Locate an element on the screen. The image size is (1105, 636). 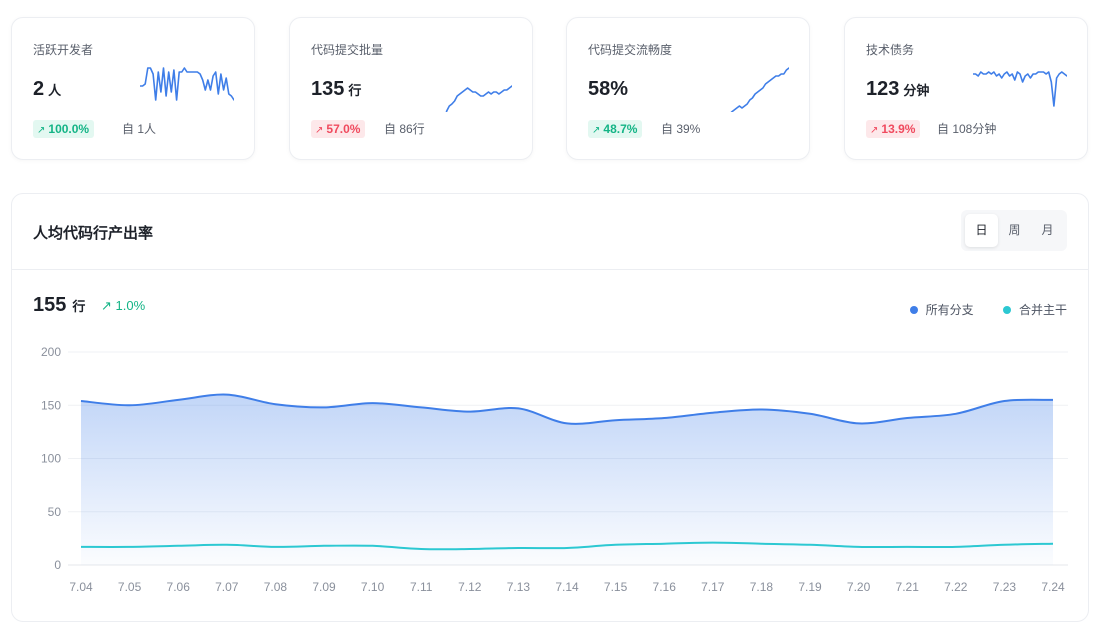
period-toggle: 日 周 月 is located at coordinates (1014, 230).